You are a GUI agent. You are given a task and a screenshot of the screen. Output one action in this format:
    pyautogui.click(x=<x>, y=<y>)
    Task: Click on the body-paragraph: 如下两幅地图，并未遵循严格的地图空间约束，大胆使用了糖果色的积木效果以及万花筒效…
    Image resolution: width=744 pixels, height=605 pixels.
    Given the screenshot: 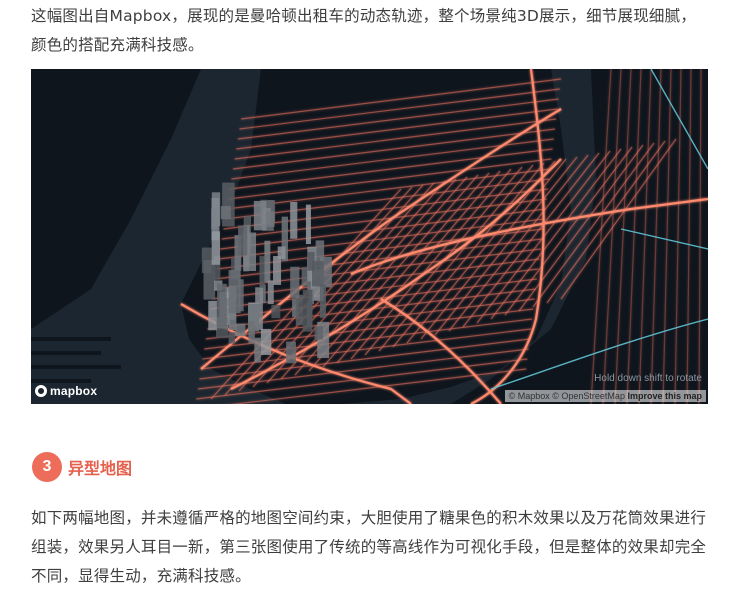 What is the action you would take?
    pyautogui.click(x=369, y=547)
    